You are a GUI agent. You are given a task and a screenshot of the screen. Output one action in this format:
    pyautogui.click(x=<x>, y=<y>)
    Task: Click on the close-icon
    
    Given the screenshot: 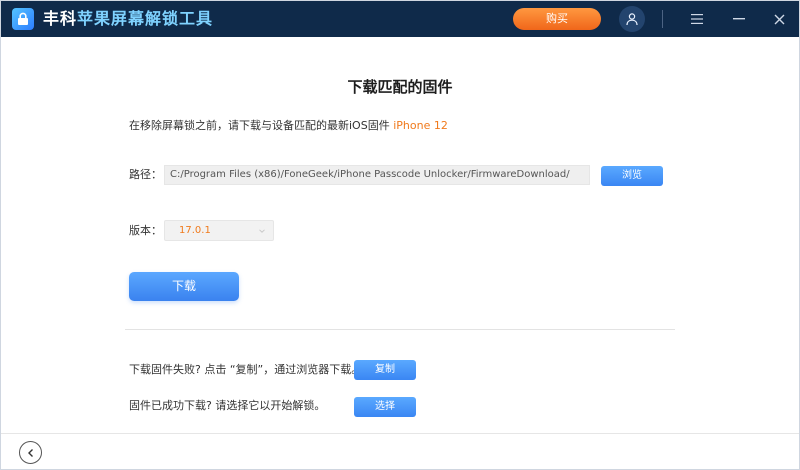 What is the action you would take?
    pyautogui.click(x=779, y=19)
    